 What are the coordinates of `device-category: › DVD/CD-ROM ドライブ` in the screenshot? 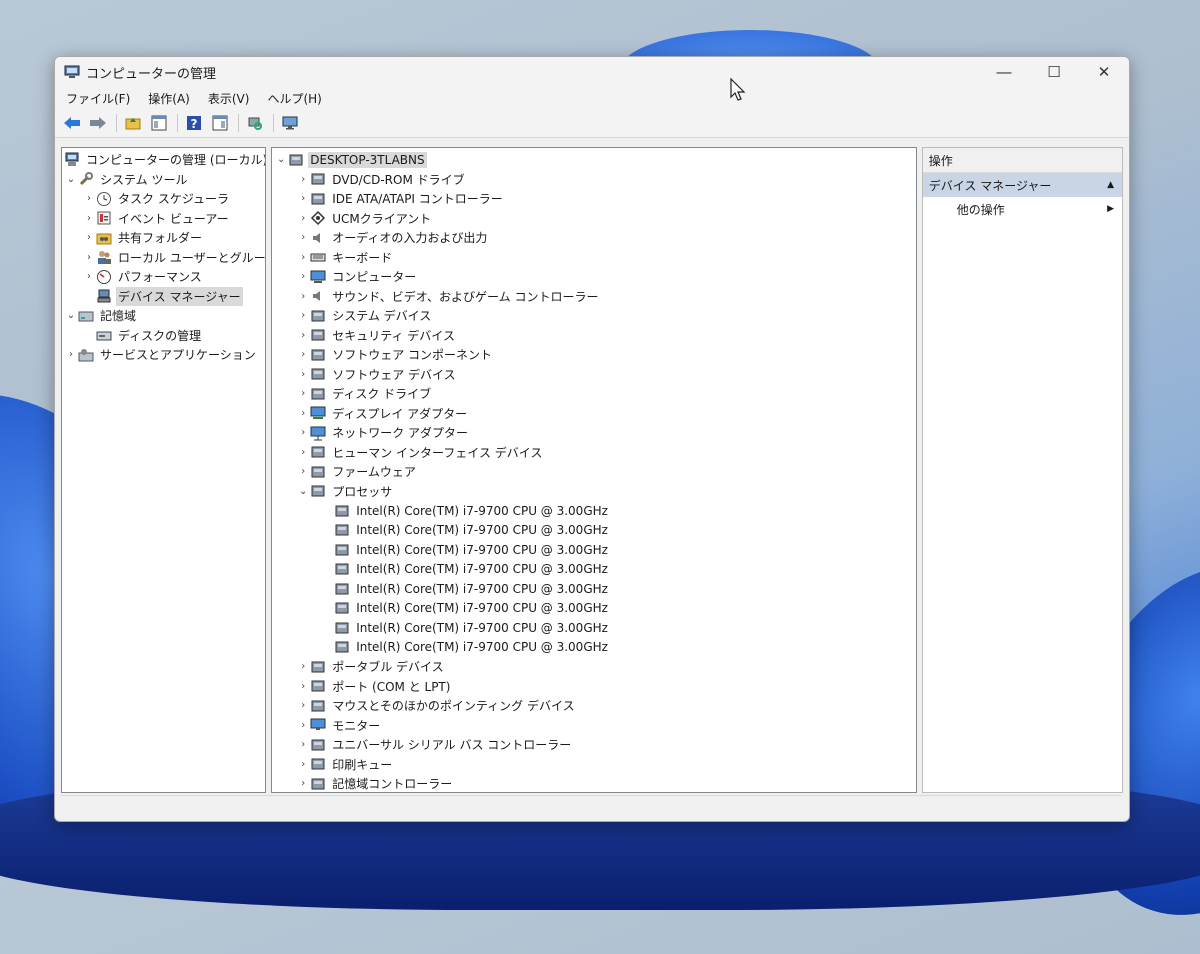 It's located at (594, 180).